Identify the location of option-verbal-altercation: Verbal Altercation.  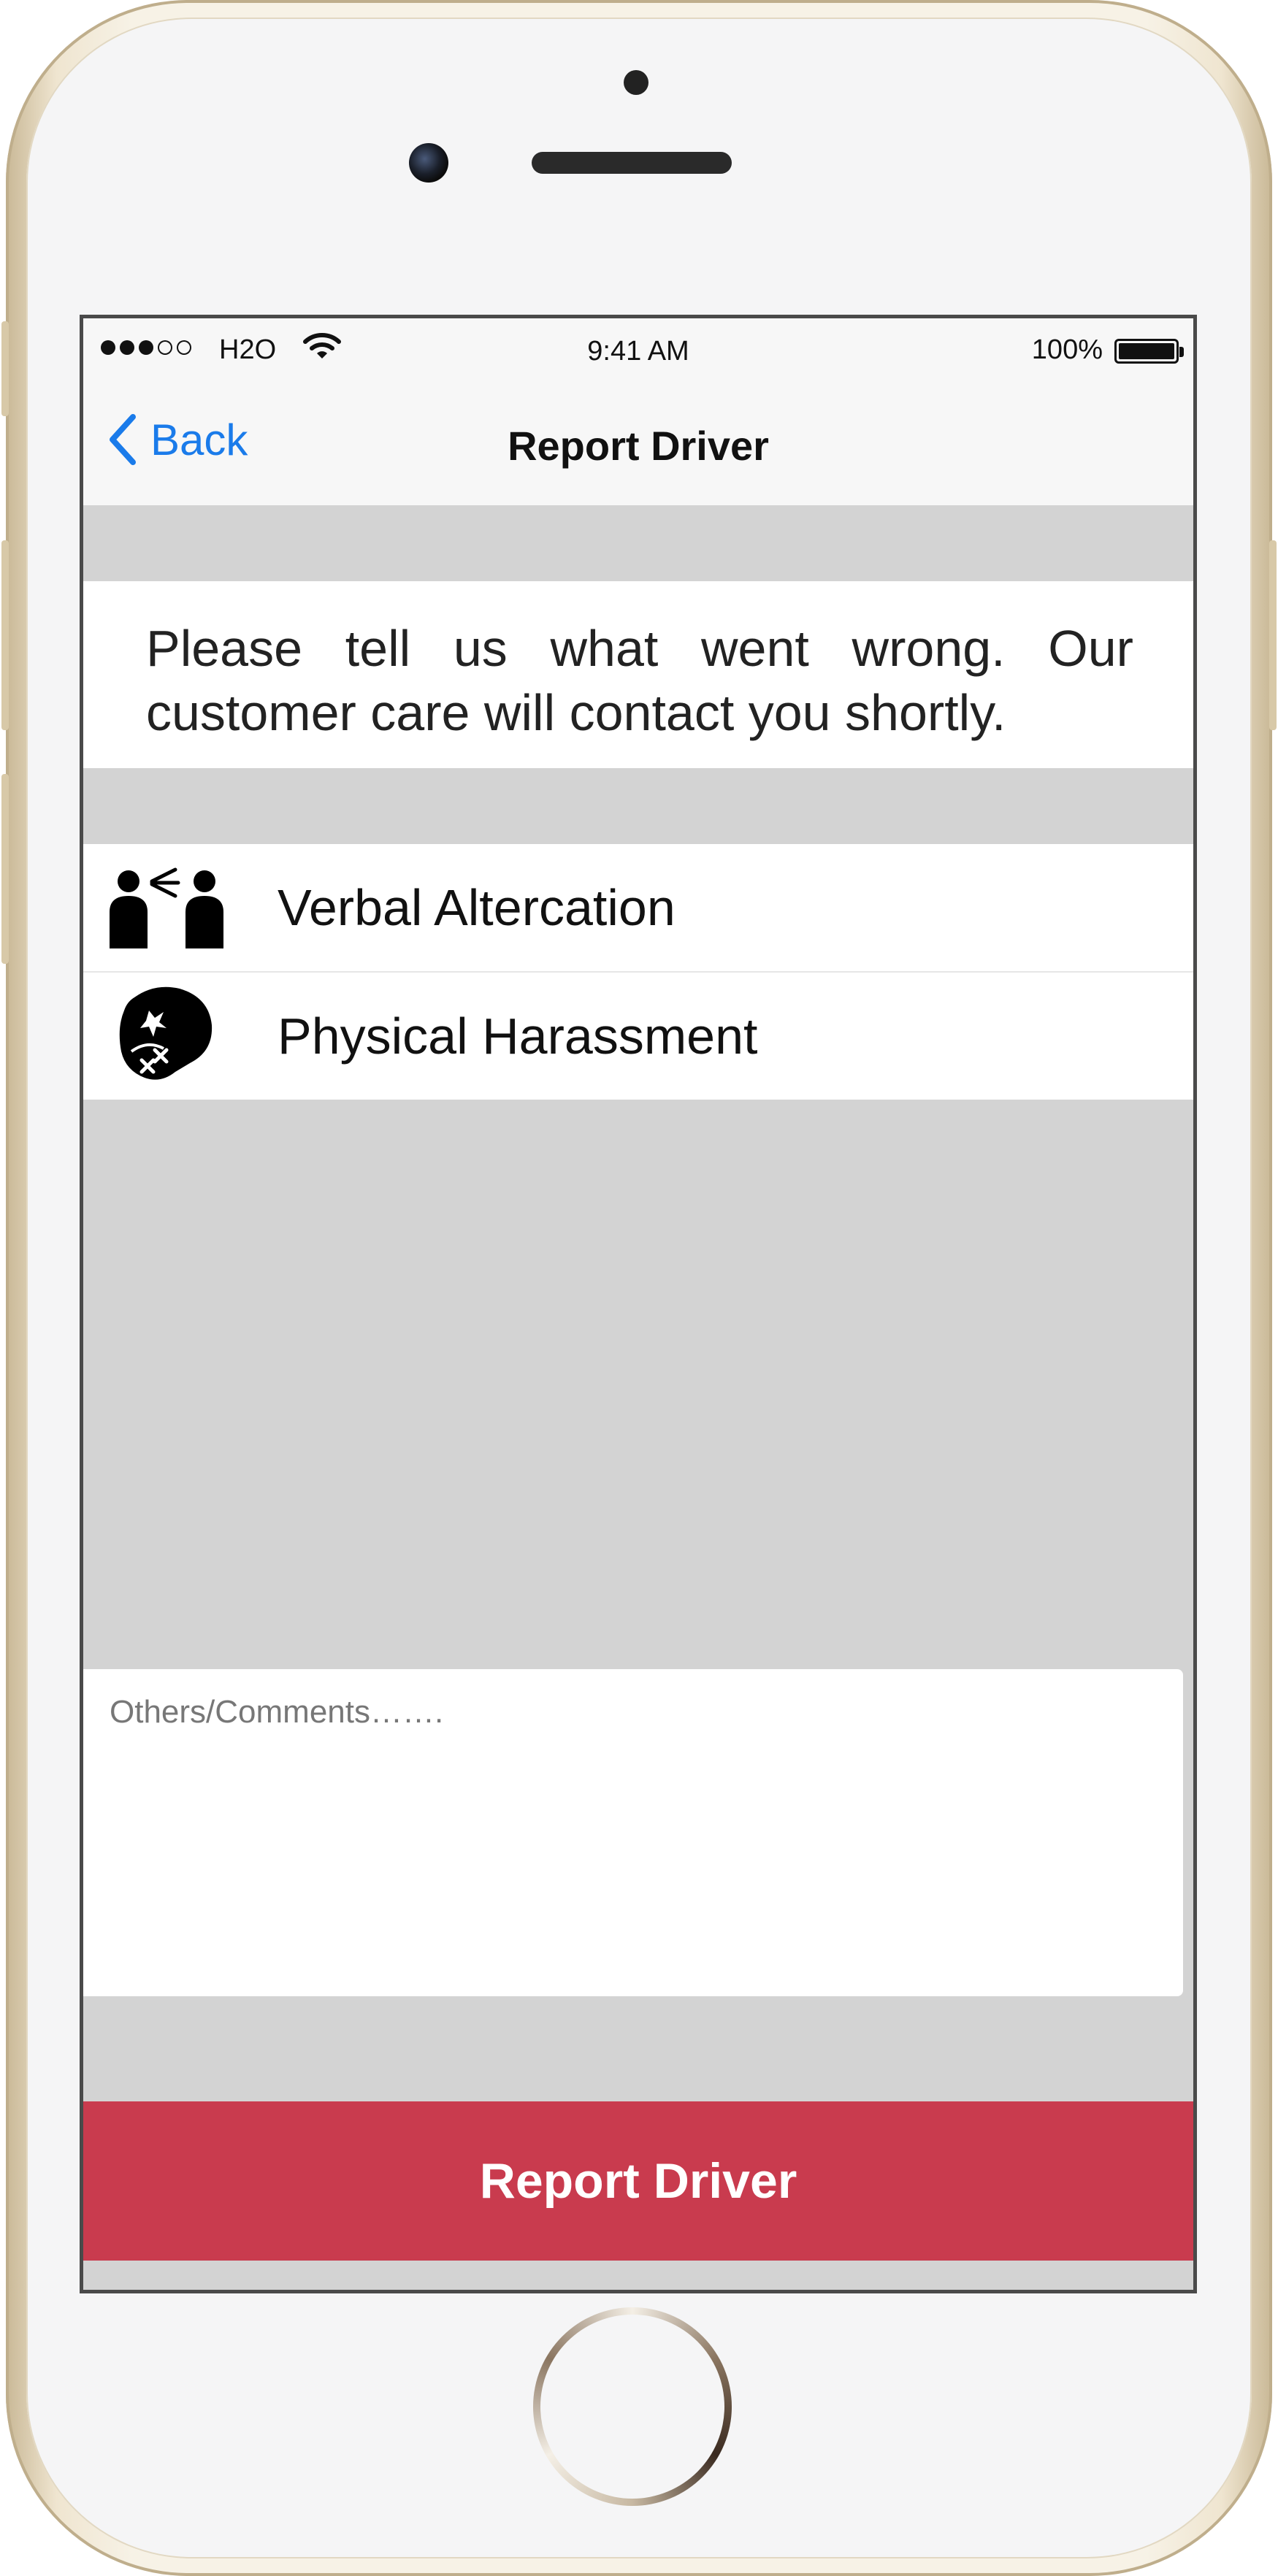
(638, 908).